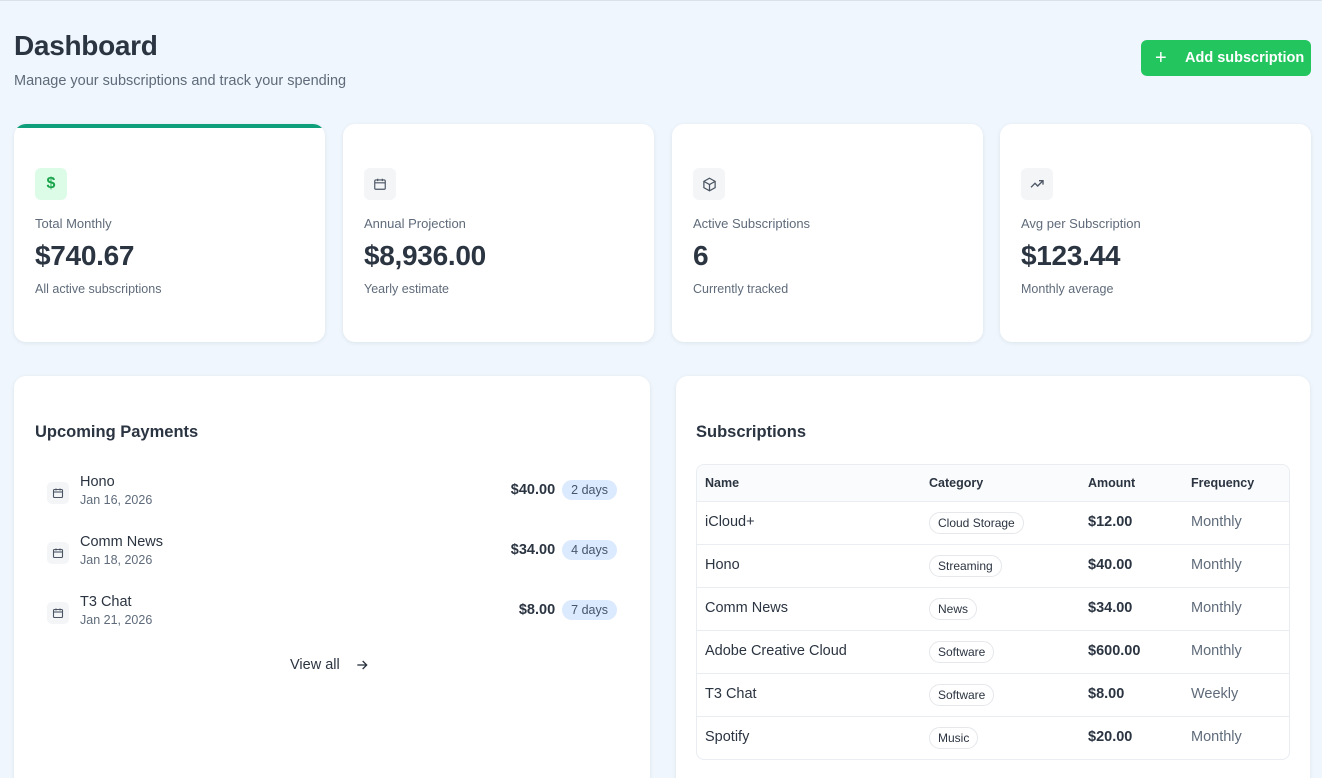 The width and height of the screenshot is (1322, 778). Describe the element at coordinates (1114, 651) in the screenshot. I see `subscription-amount: $600.00` at that location.